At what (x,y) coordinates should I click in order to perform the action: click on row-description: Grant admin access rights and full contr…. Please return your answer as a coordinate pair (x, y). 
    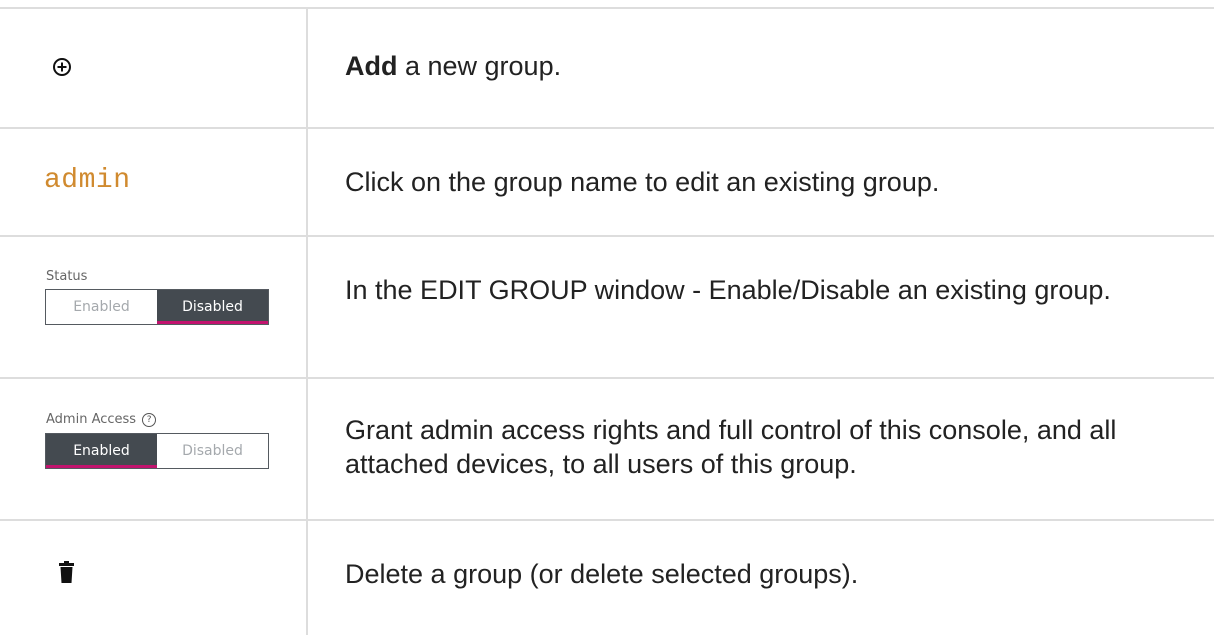
    Looking at the image, I should click on (731, 447).